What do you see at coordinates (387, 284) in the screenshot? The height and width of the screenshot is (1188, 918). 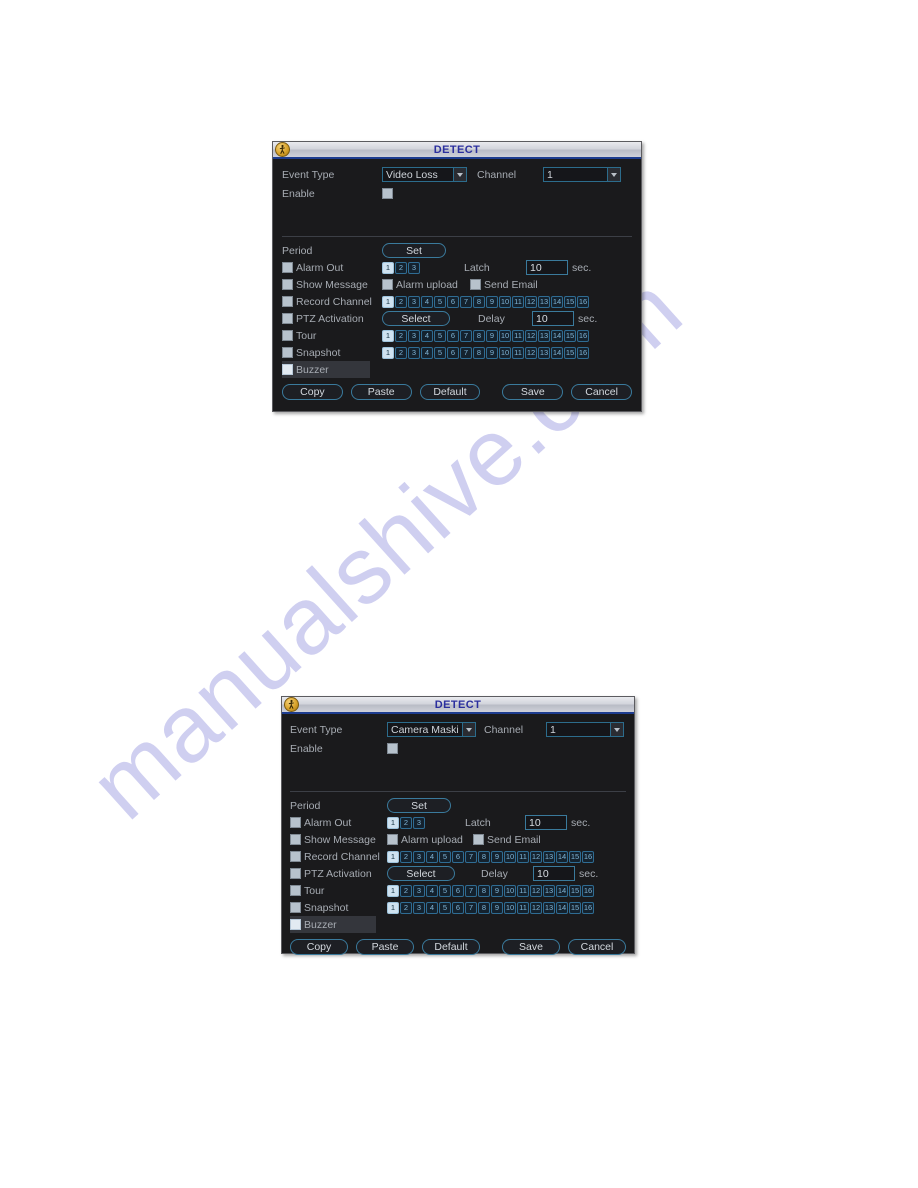 I see `alarm-upload-checkbox` at bounding box center [387, 284].